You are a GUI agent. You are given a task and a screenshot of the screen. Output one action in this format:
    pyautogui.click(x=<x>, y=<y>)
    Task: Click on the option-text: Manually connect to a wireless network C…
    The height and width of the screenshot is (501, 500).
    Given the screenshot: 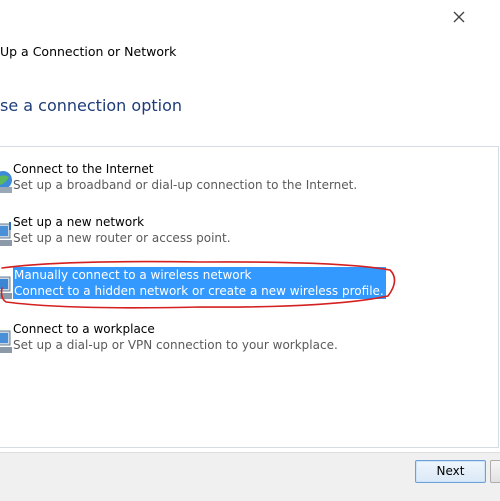 What is the action you would take?
    pyautogui.click(x=199, y=283)
    